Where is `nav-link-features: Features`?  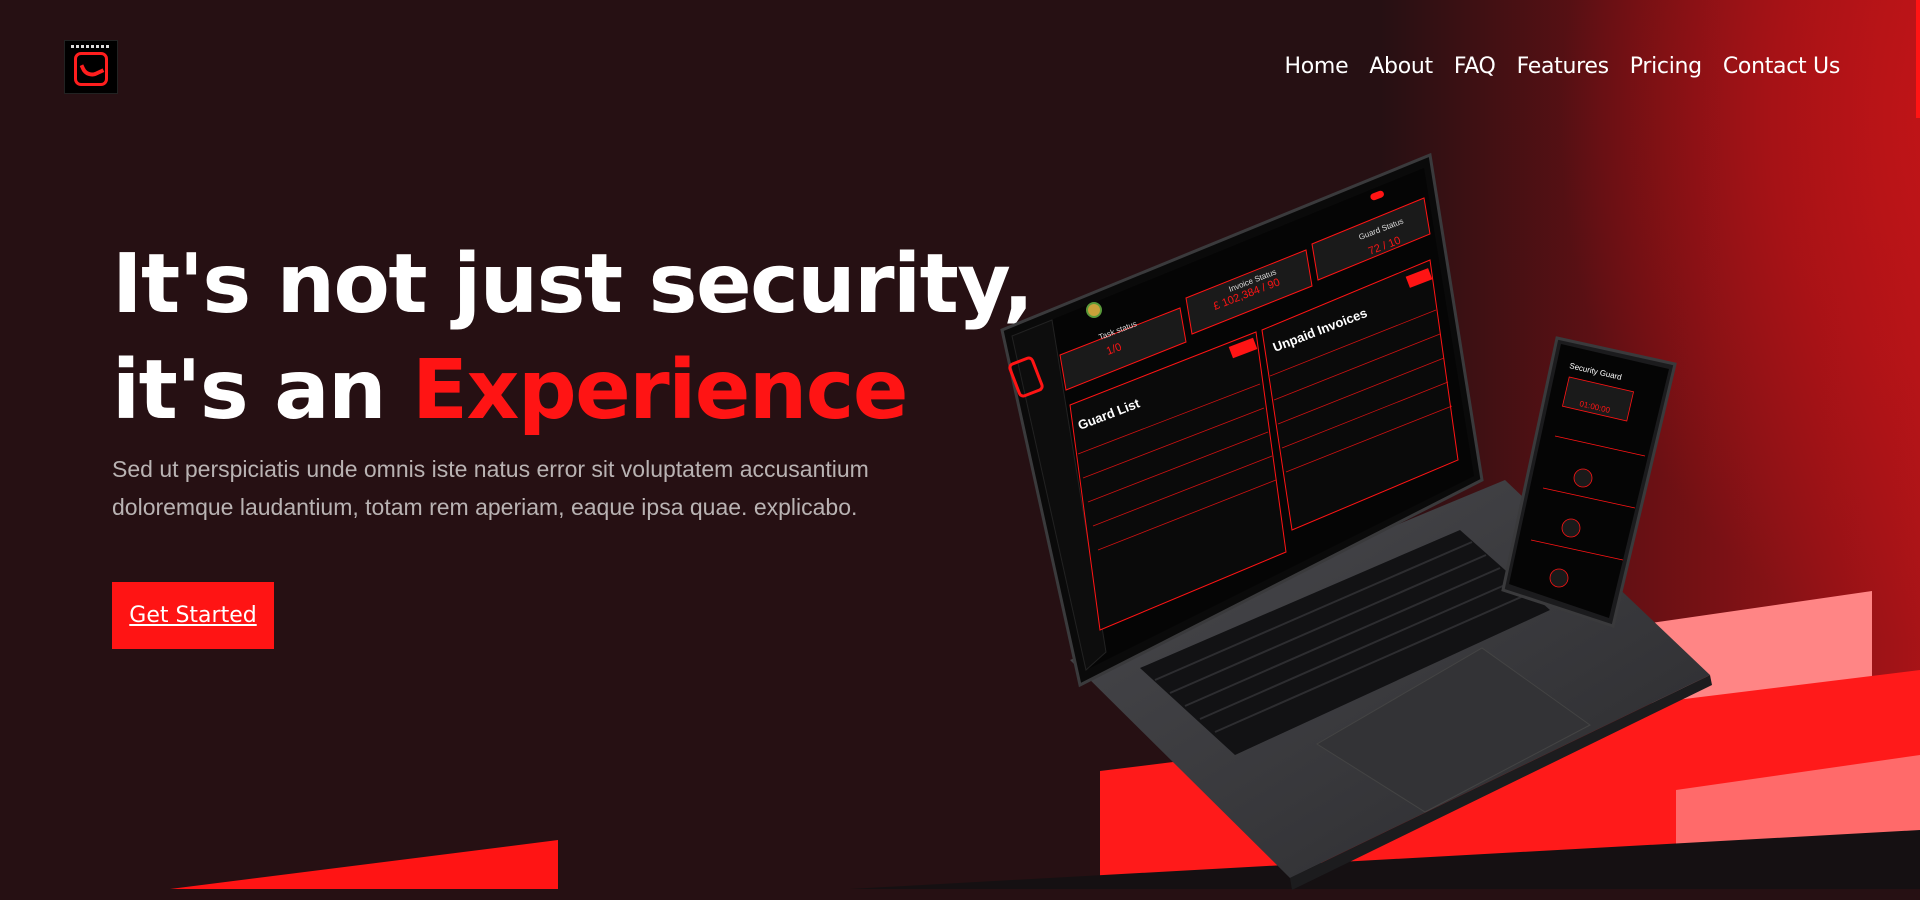
nav-link-features: Features is located at coordinates (1563, 67).